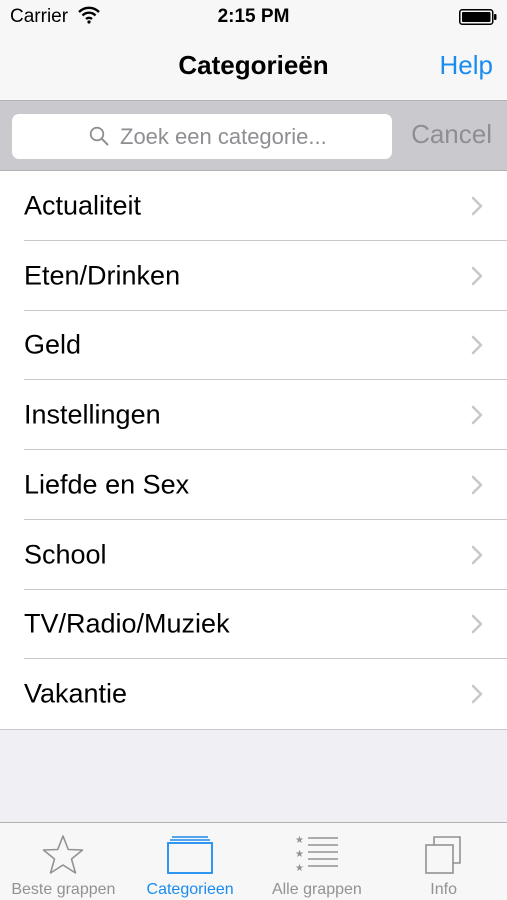  I want to click on tab-label: Categorieen, so click(190, 889).